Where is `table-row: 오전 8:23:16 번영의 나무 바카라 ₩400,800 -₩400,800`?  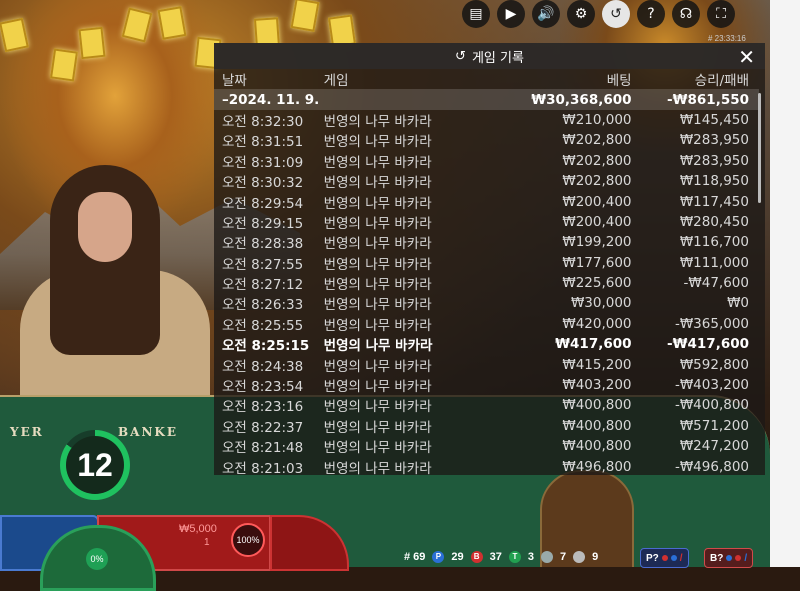 table-row: 오전 8:23:16 번영의 나무 바카라 ₩400,800 -₩400,800 is located at coordinates (486, 405).